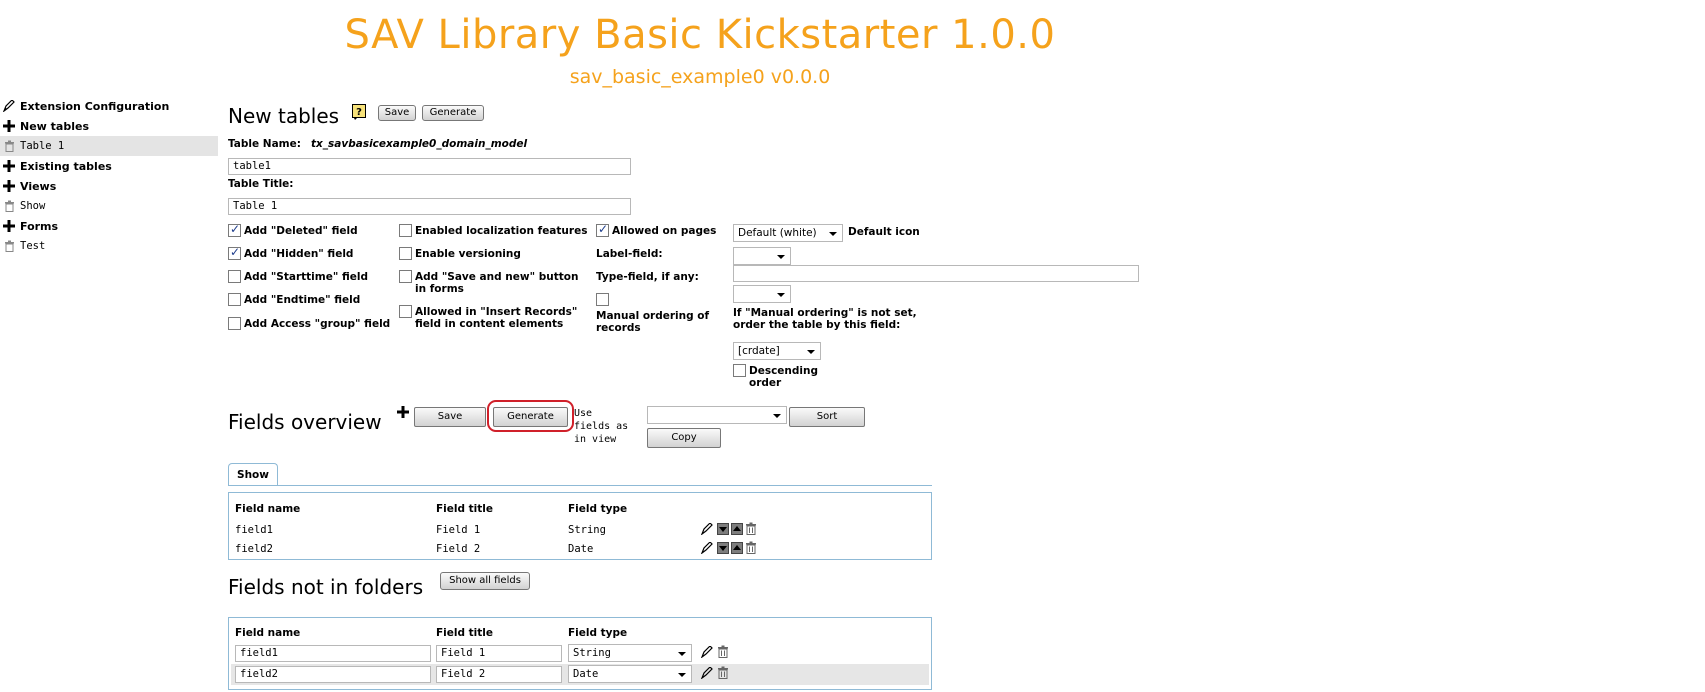  I want to click on sidebar-item-label: New tables, so click(54, 126).